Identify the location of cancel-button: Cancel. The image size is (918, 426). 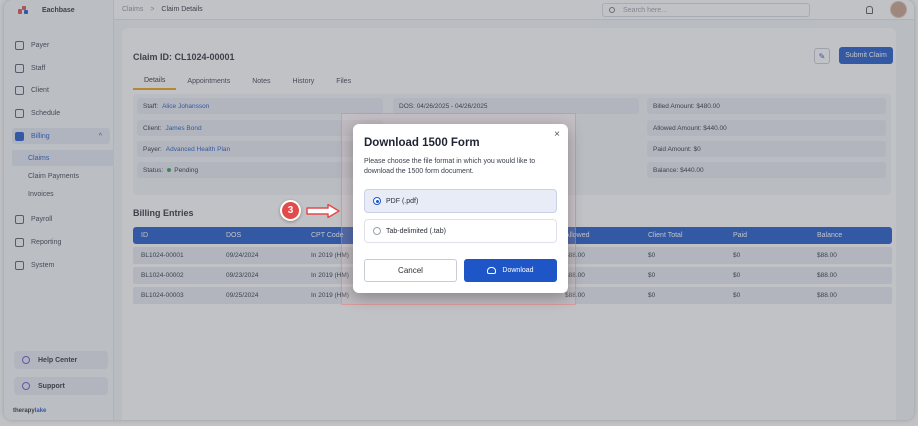
(410, 270).